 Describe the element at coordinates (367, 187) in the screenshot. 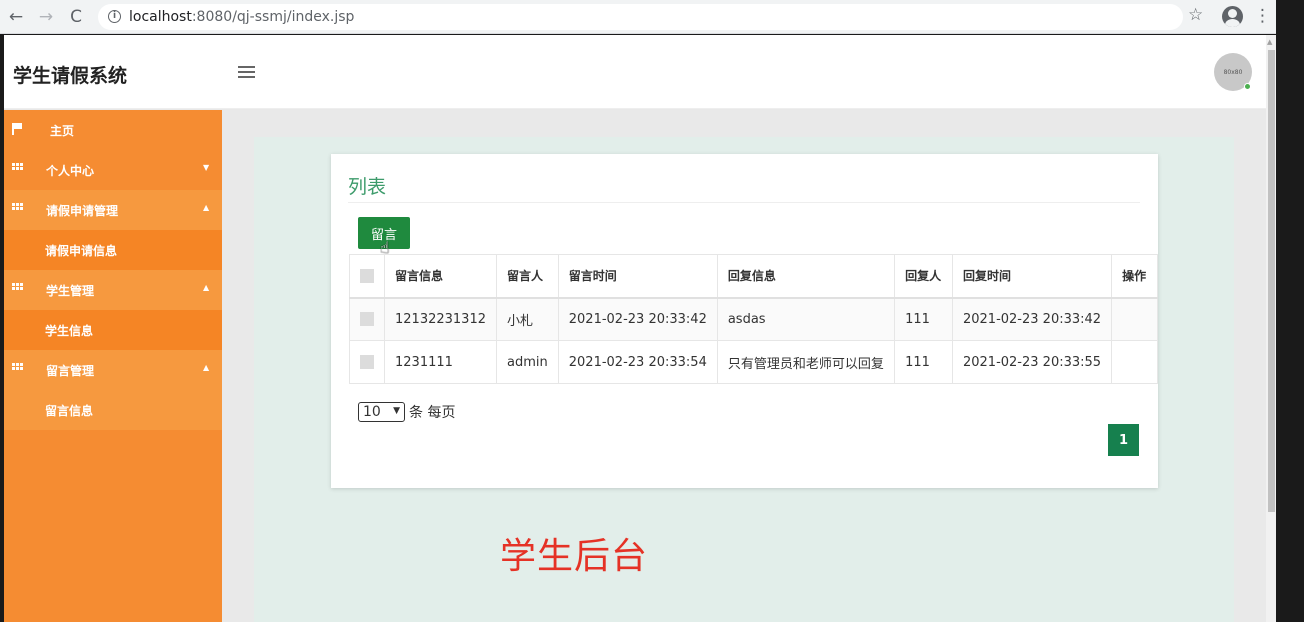

I see `card-title: 列表` at that location.